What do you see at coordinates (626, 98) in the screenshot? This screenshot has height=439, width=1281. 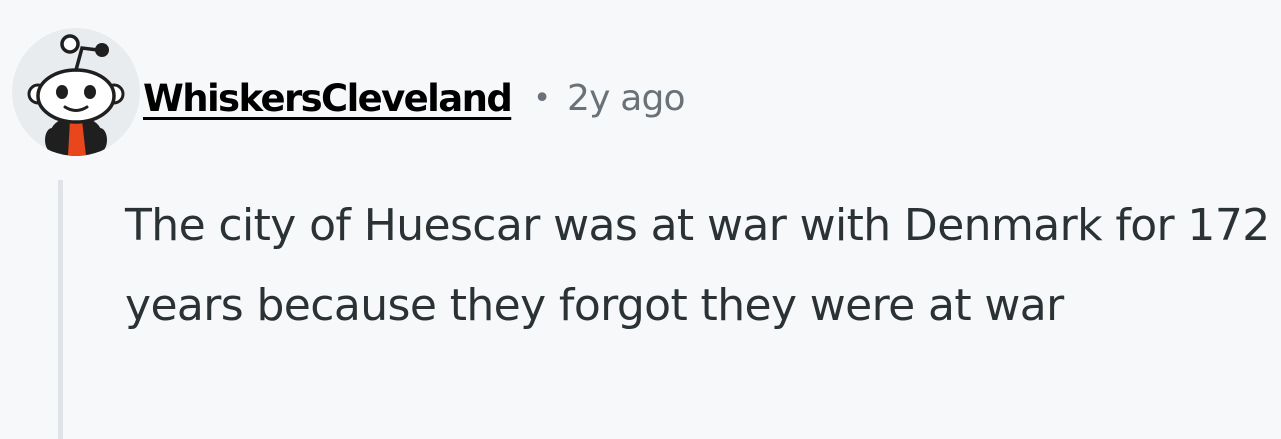 I see `comment-timestamp: 2y ago` at bounding box center [626, 98].